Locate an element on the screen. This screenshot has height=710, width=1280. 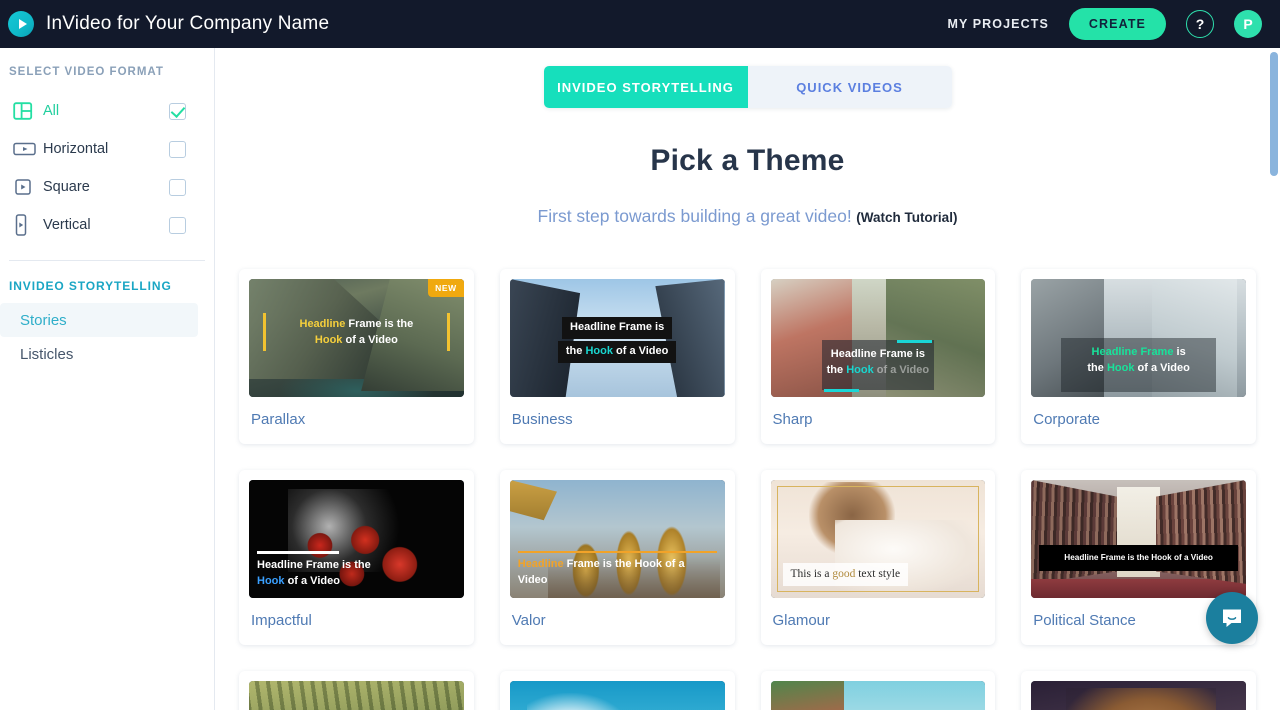
horizontal-video-icon is located at coordinates (28, 149).